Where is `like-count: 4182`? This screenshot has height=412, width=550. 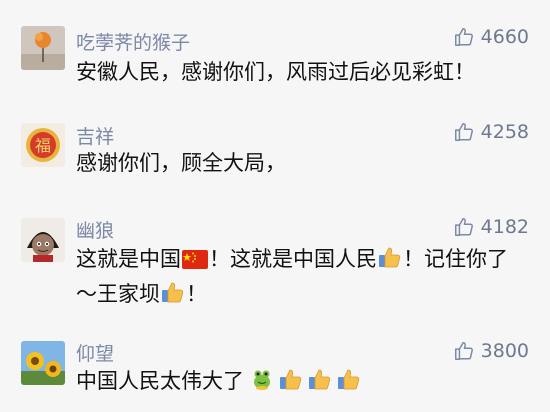 like-count: 4182 is located at coordinates (504, 227).